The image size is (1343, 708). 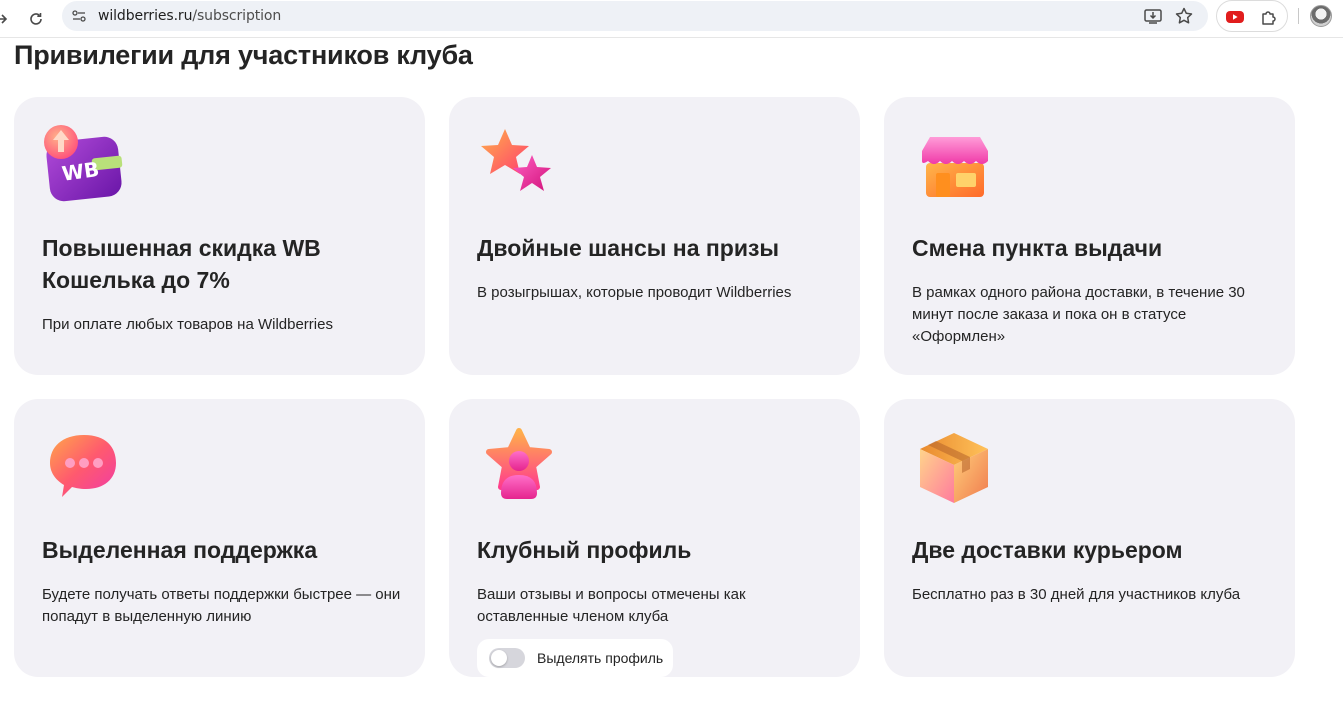 What do you see at coordinates (600, 658) in the screenshot?
I see `toggle-label: Выделять профиль` at bounding box center [600, 658].